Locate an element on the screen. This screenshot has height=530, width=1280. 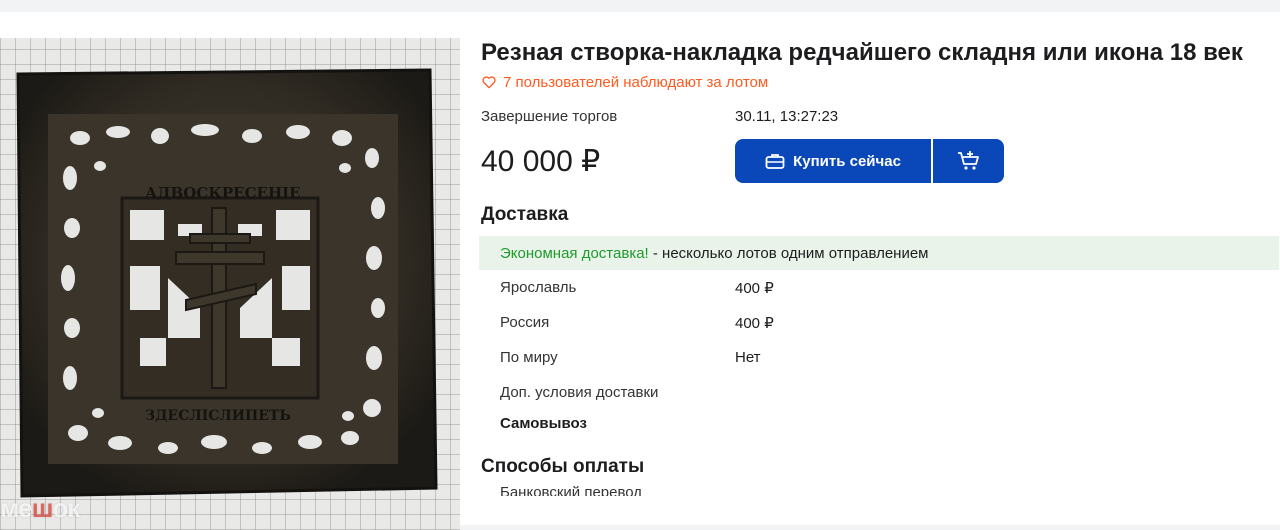
payment-method-item: Банковский перевод is located at coordinates (876, 491).